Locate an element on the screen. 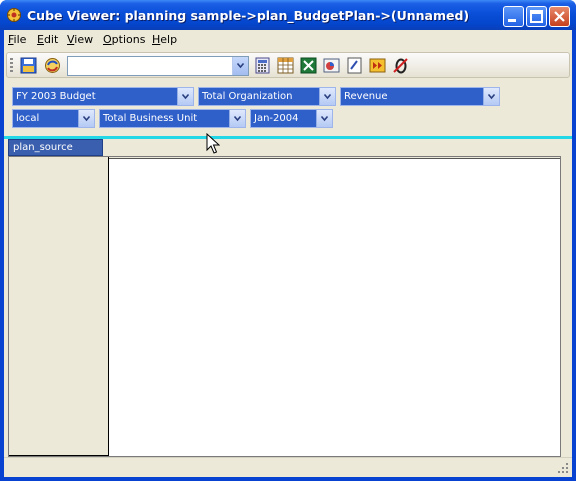 The width and height of the screenshot is (576, 481). account-dropdown-arrow is located at coordinates (491, 96).